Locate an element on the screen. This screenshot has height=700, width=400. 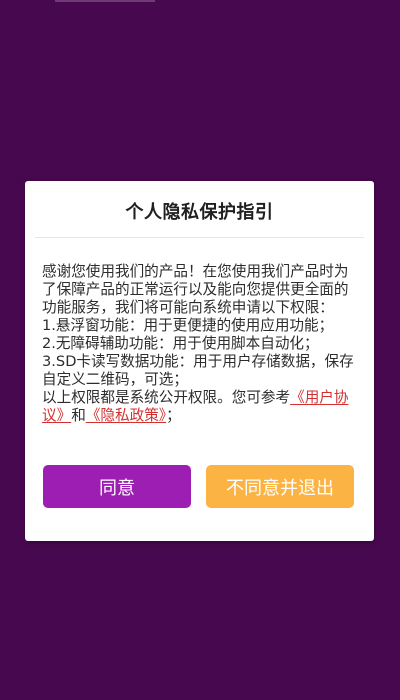
privacy-policy-link: 《隐私政策》 is located at coordinates (126, 415).